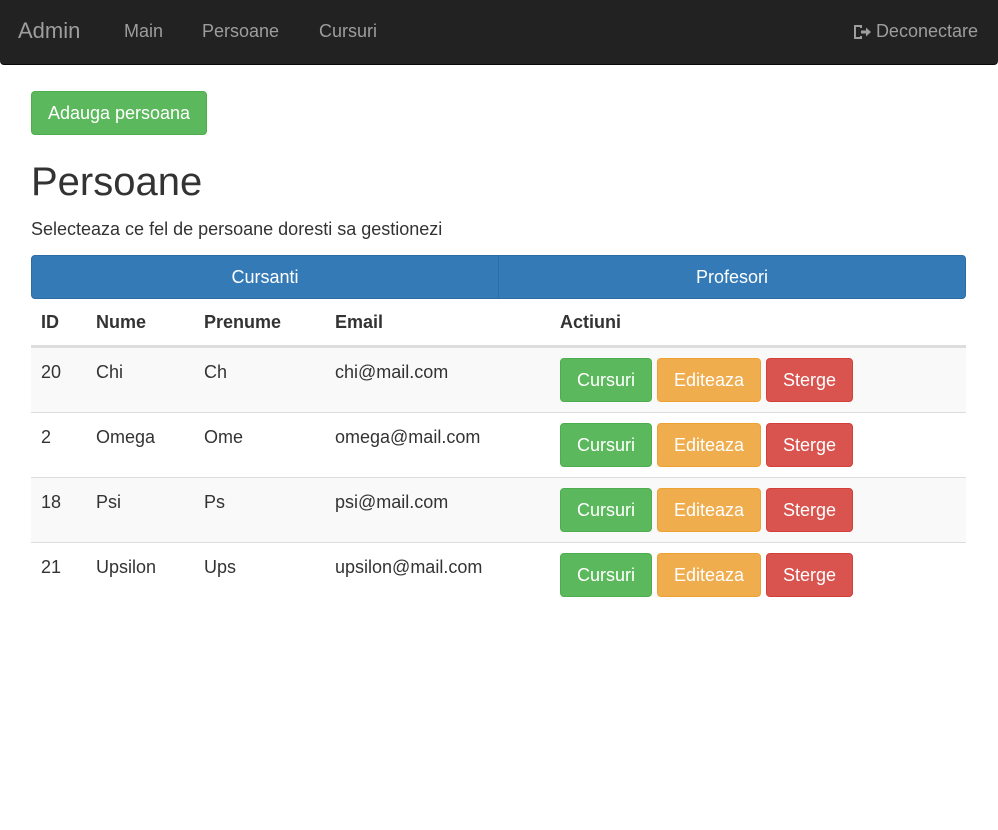  I want to click on nav-link-persoane: Persoane, so click(240, 31).